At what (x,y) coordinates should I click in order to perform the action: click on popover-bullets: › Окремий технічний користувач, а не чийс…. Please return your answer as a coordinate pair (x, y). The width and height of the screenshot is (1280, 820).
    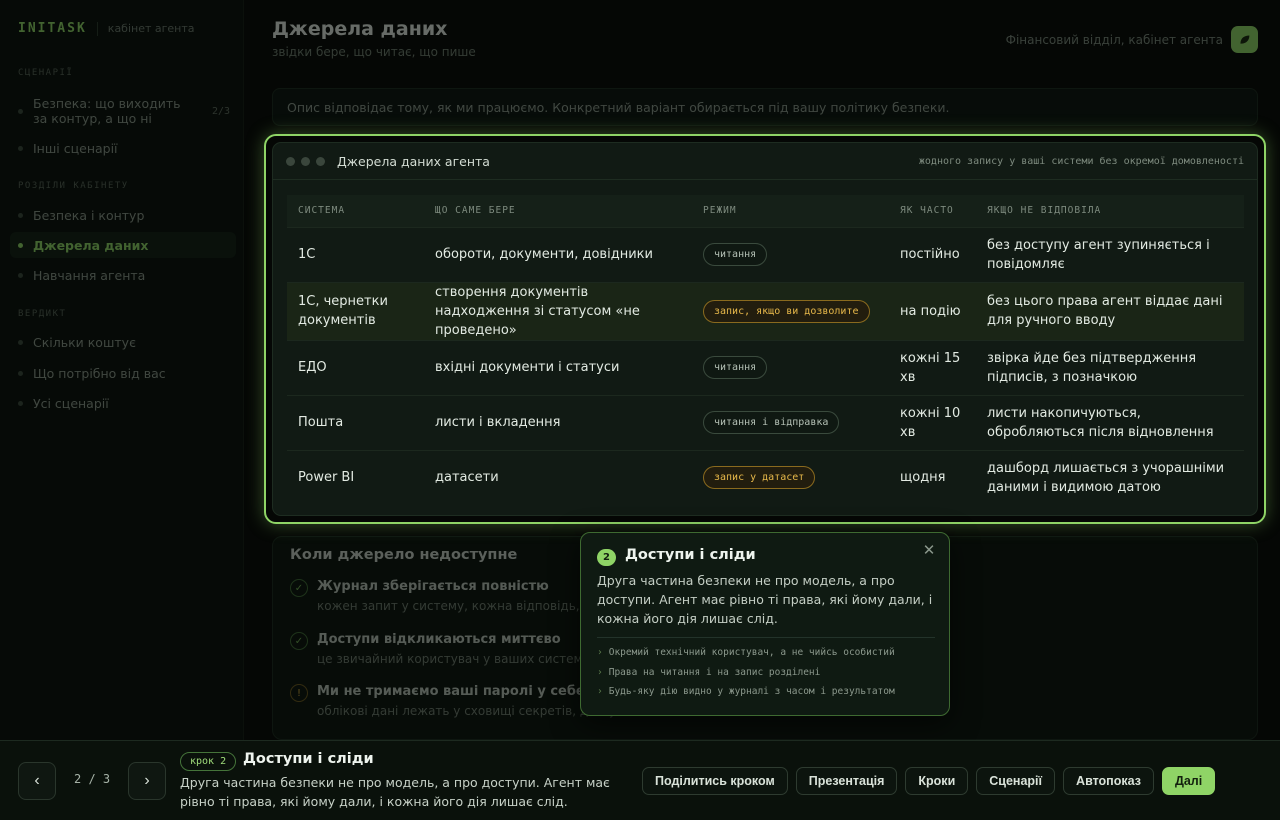
    Looking at the image, I should click on (746, 676).